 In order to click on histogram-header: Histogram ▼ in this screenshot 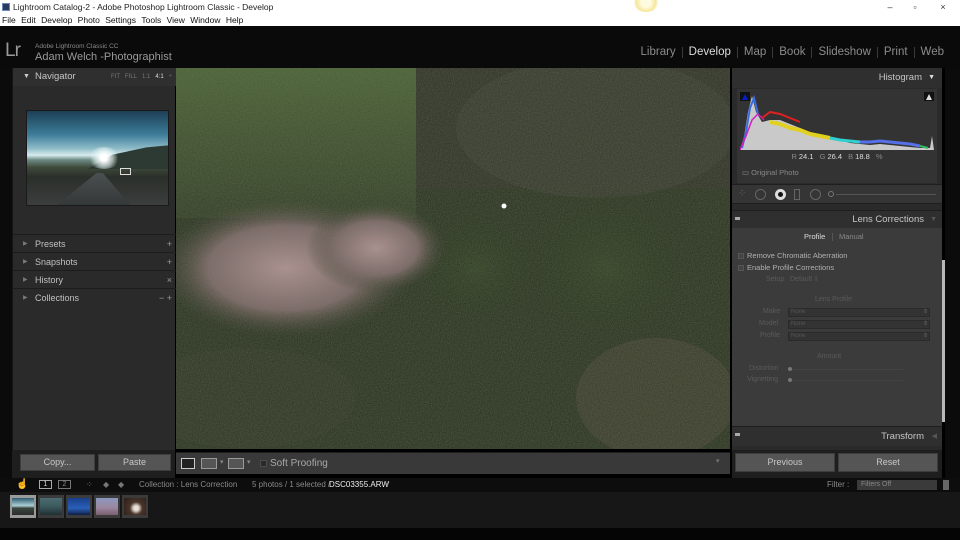, I will do `click(837, 78)`.